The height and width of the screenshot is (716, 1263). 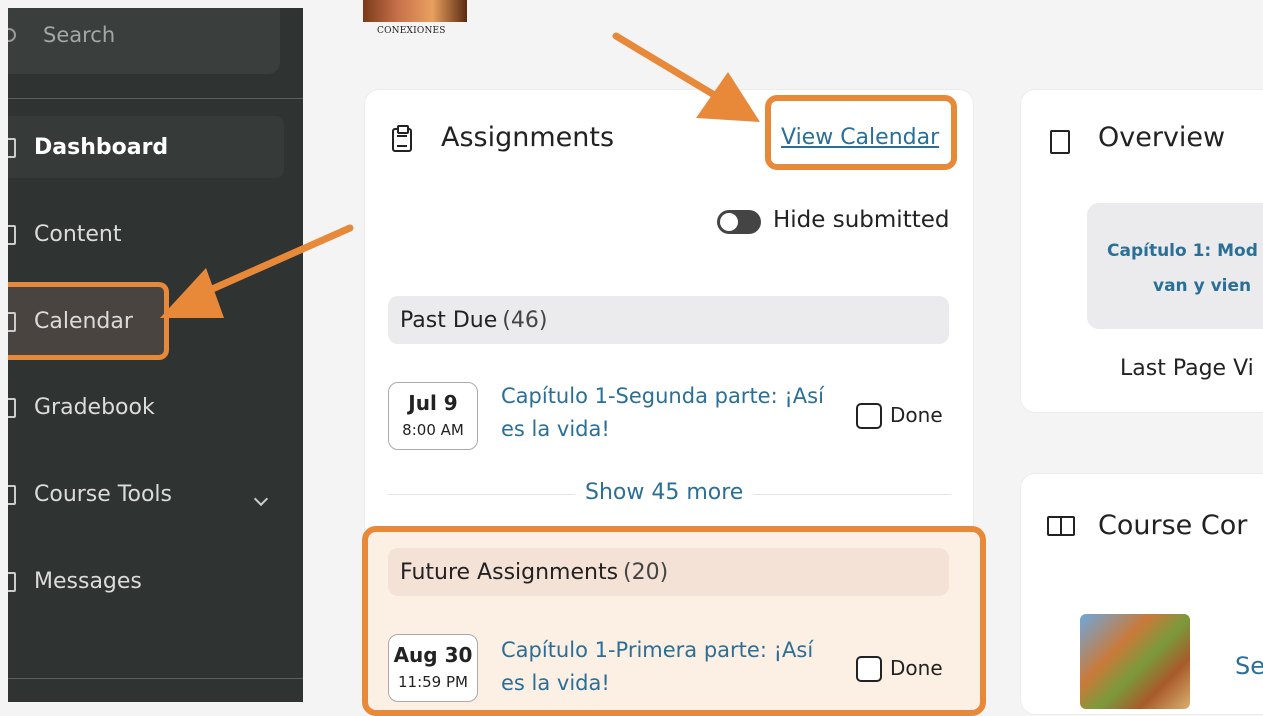 I want to click on course-content-link: Se, so click(x=1249, y=666).